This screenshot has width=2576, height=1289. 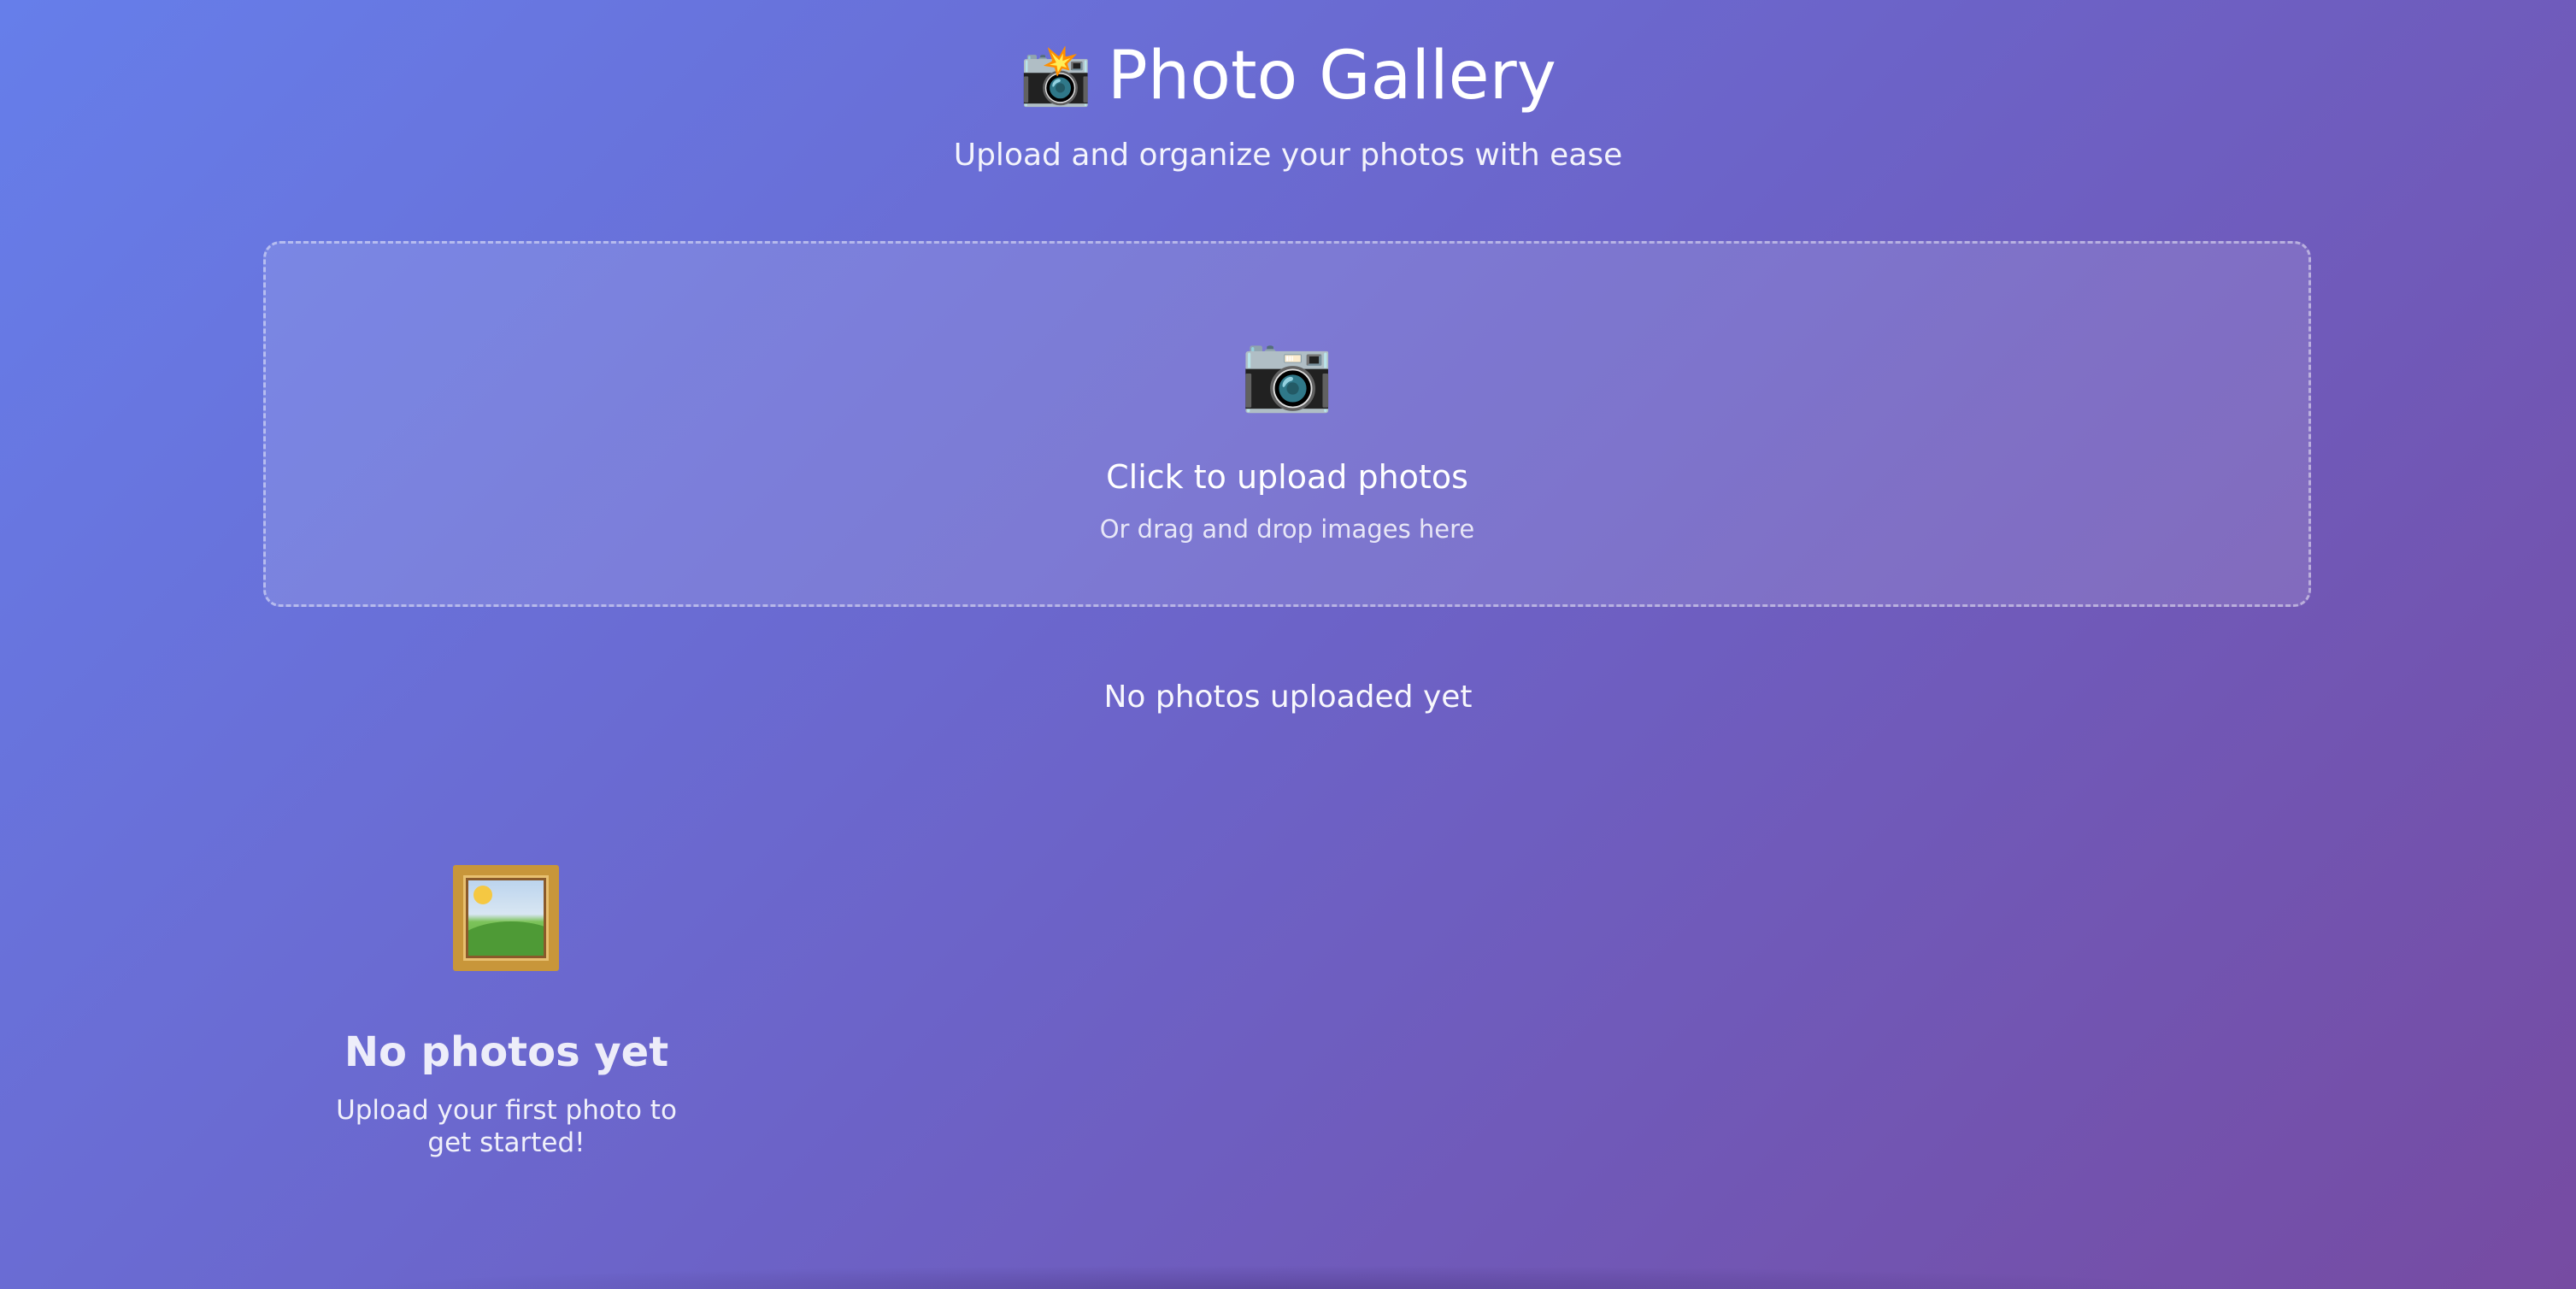 I want to click on camera-flash-icon: 📸, so click(x=1056, y=75).